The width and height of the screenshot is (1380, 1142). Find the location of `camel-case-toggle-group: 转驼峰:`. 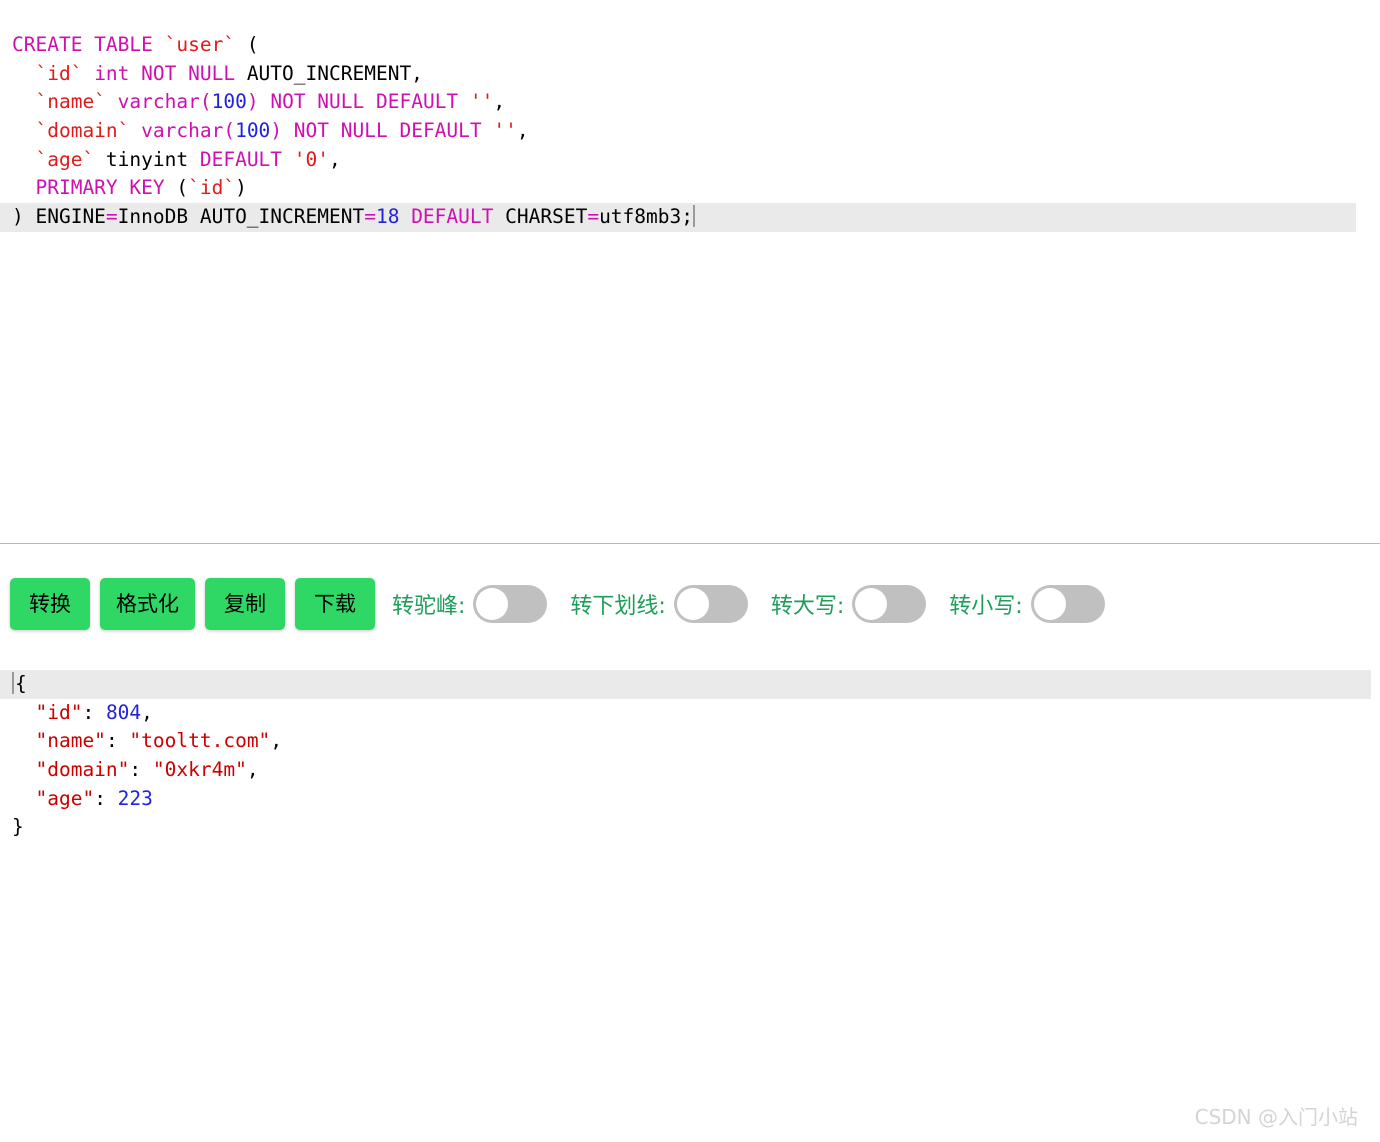

camel-case-toggle-group: 转驼峰: is located at coordinates (477, 604).